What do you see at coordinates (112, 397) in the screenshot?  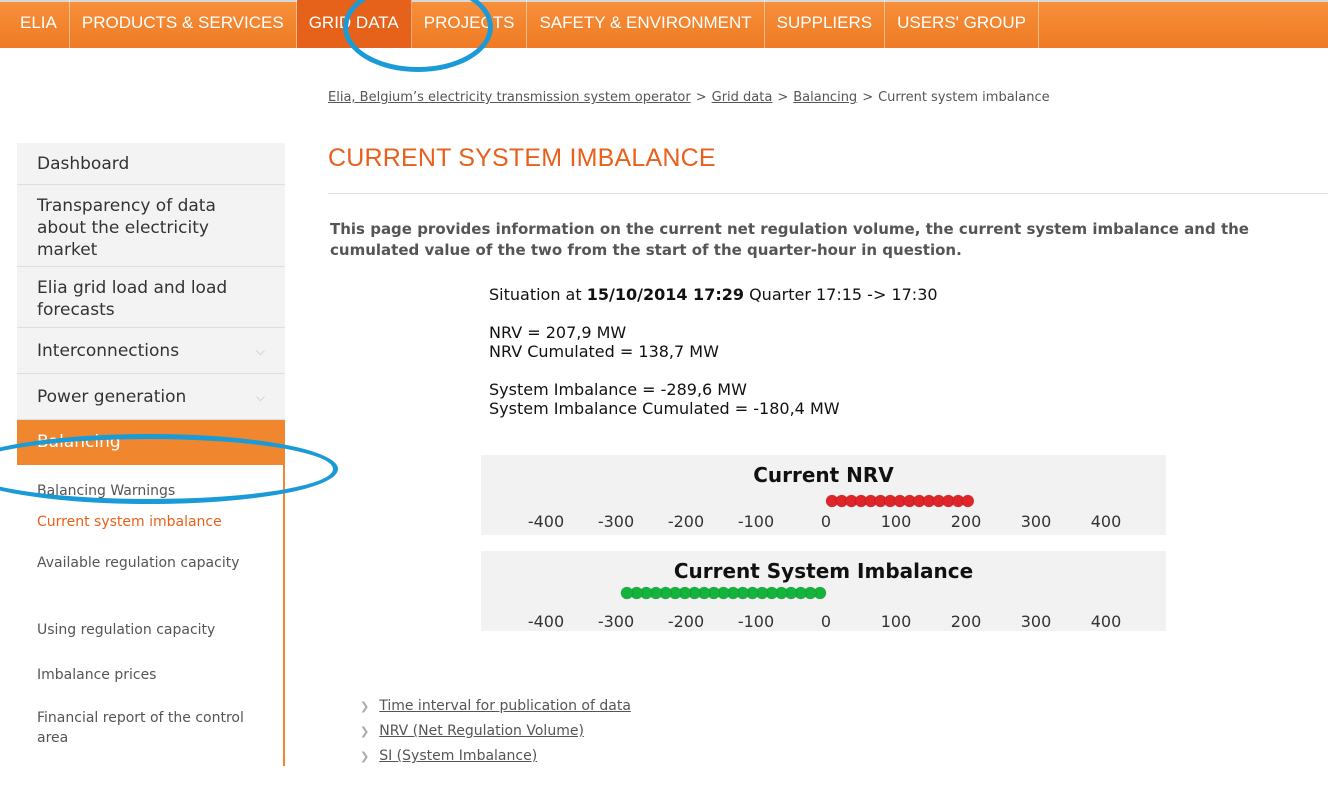 I see `sidebar-item-label: Power generation` at bounding box center [112, 397].